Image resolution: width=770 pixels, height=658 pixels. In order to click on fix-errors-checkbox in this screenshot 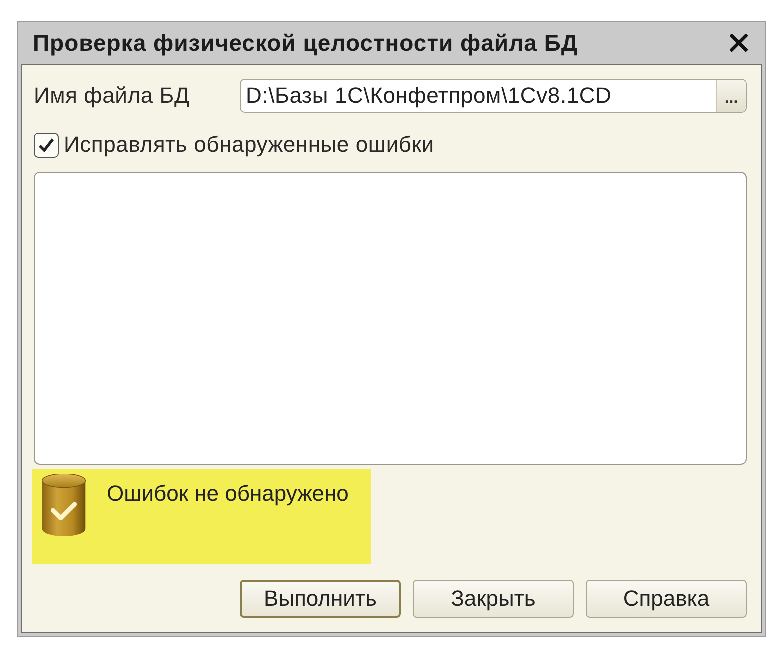, I will do `click(46, 145)`.